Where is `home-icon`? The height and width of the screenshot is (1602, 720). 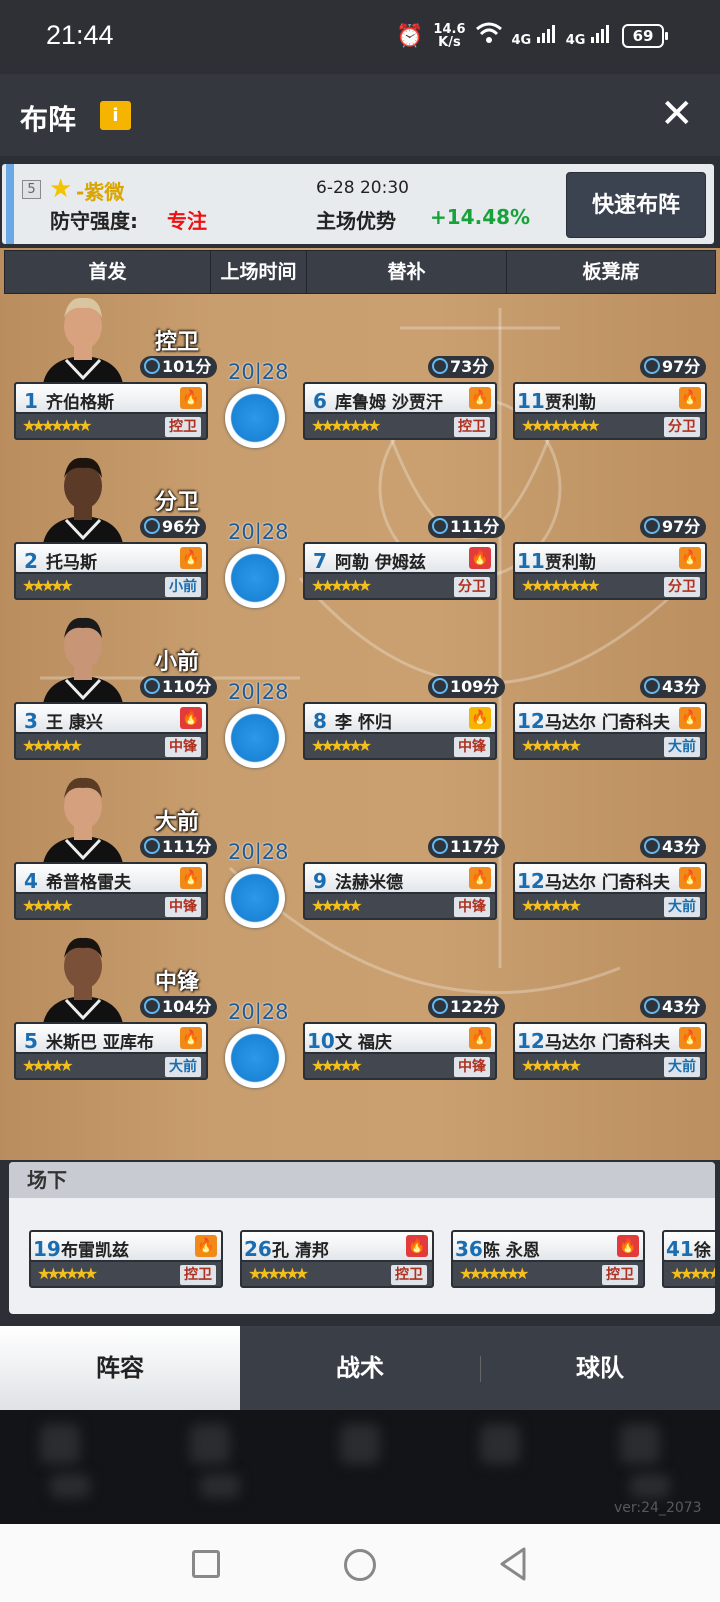 home-icon is located at coordinates (360, 1565).